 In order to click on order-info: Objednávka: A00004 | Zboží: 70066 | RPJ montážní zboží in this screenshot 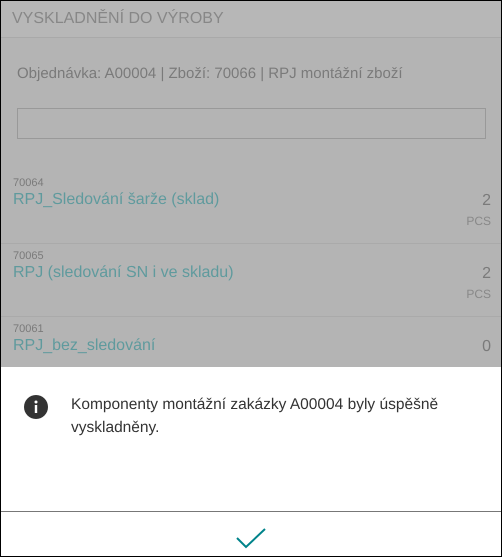, I will do `click(210, 73)`.